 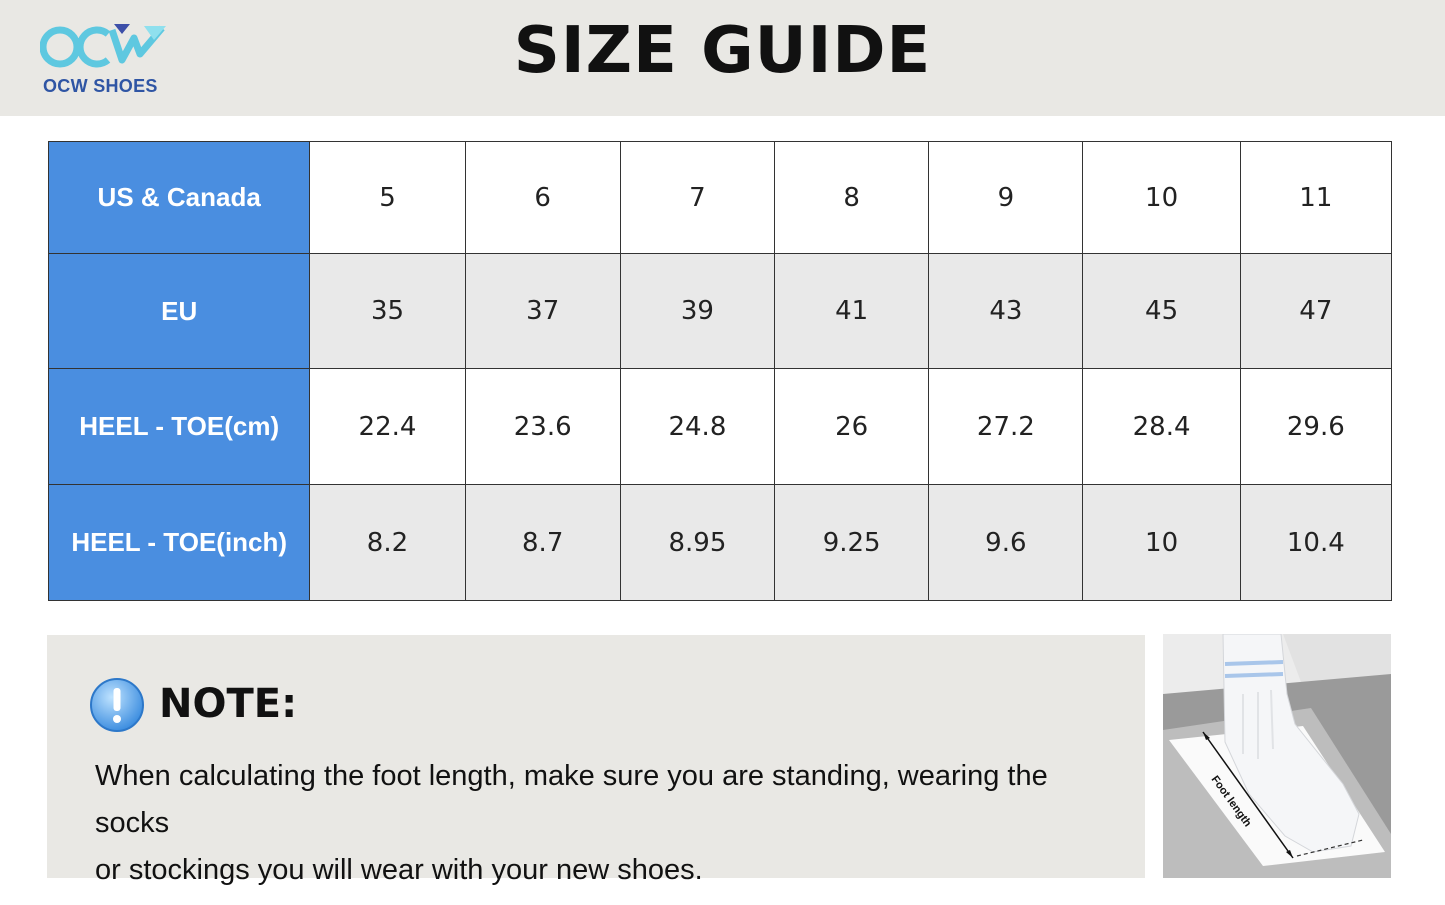 What do you see at coordinates (1006, 197) in the screenshot?
I see `size-cell: 9` at bounding box center [1006, 197].